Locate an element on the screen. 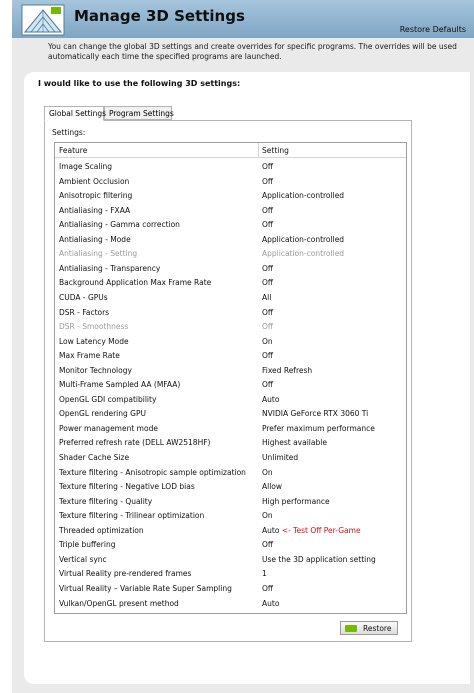  feature-name: Texture filtering - Negative LOD bias is located at coordinates (127, 487).